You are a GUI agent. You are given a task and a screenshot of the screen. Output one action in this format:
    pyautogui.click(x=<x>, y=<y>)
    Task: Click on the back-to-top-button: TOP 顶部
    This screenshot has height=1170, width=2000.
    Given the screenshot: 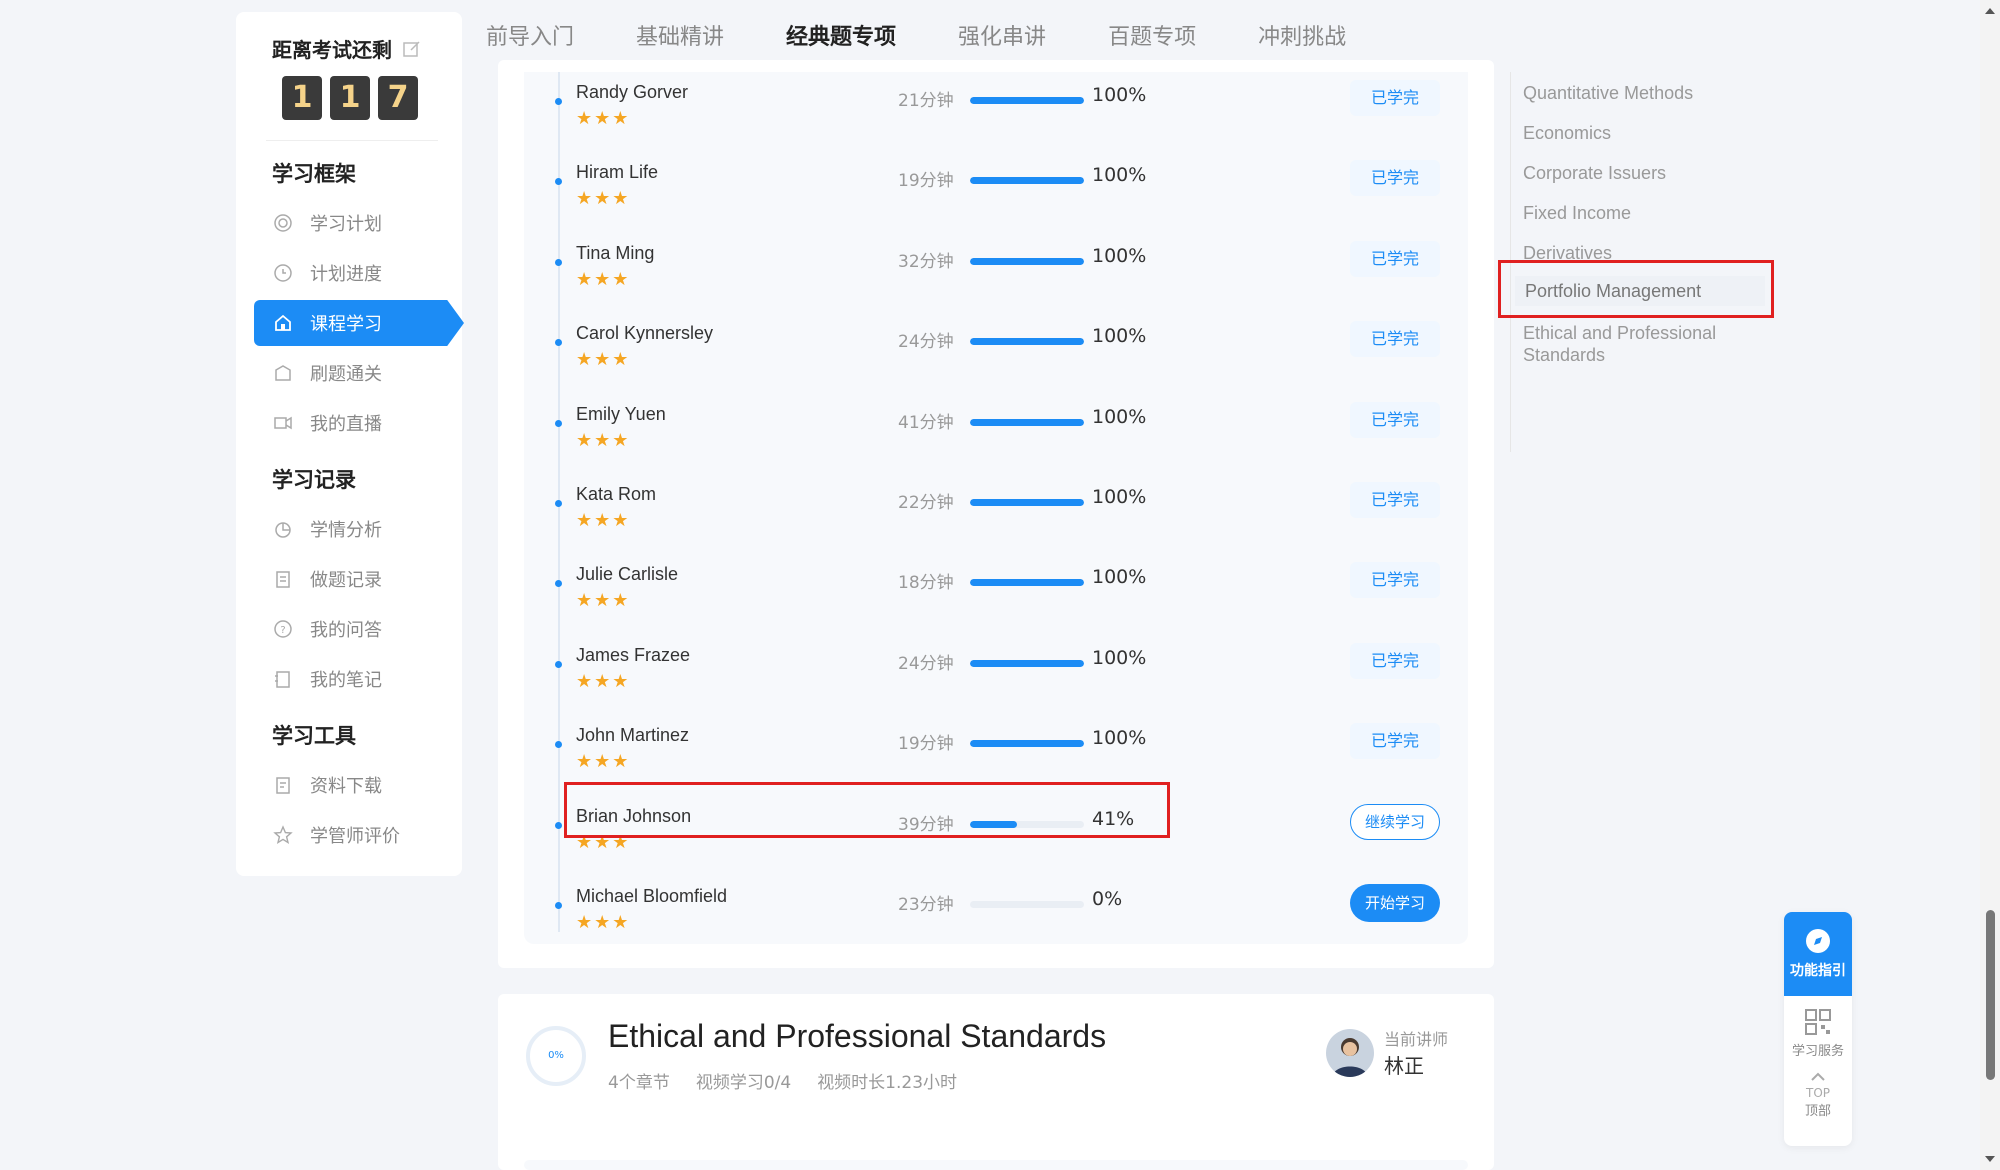 What is the action you would take?
    pyautogui.click(x=1818, y=1095)
    